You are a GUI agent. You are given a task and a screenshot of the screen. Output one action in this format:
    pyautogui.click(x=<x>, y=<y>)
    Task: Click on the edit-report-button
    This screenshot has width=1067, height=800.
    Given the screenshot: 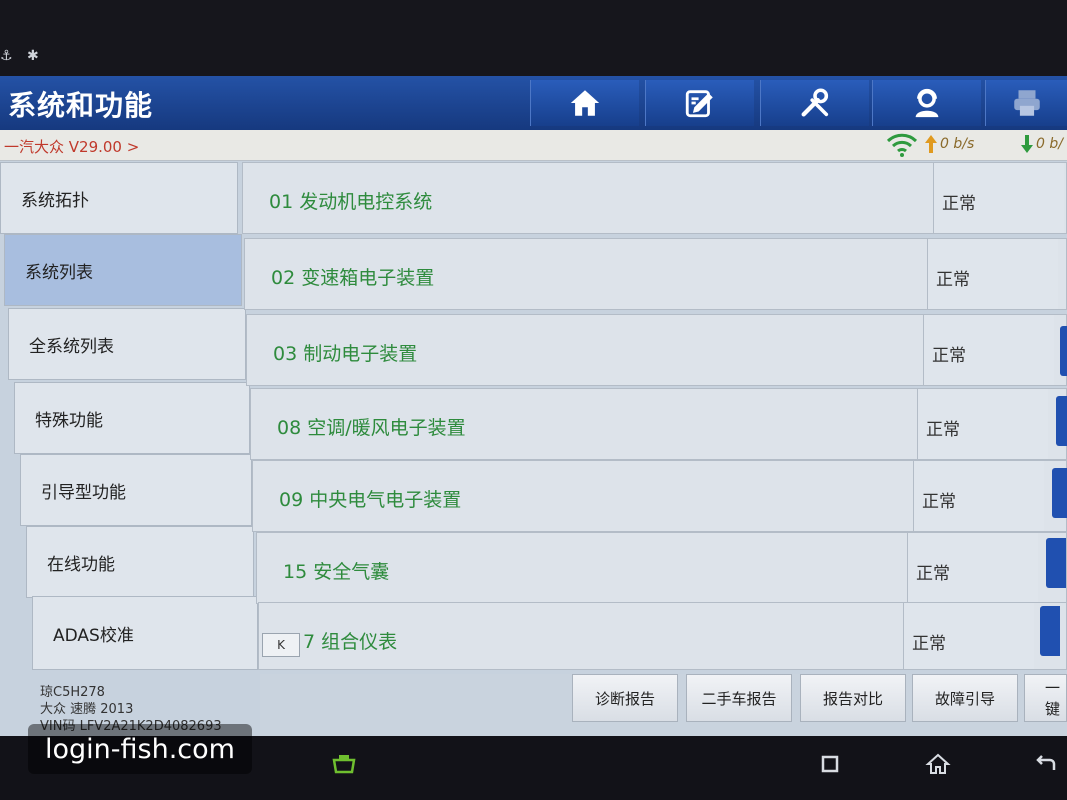 What is the action you would take?
    pyautogui.click(x=699, y=103)
    